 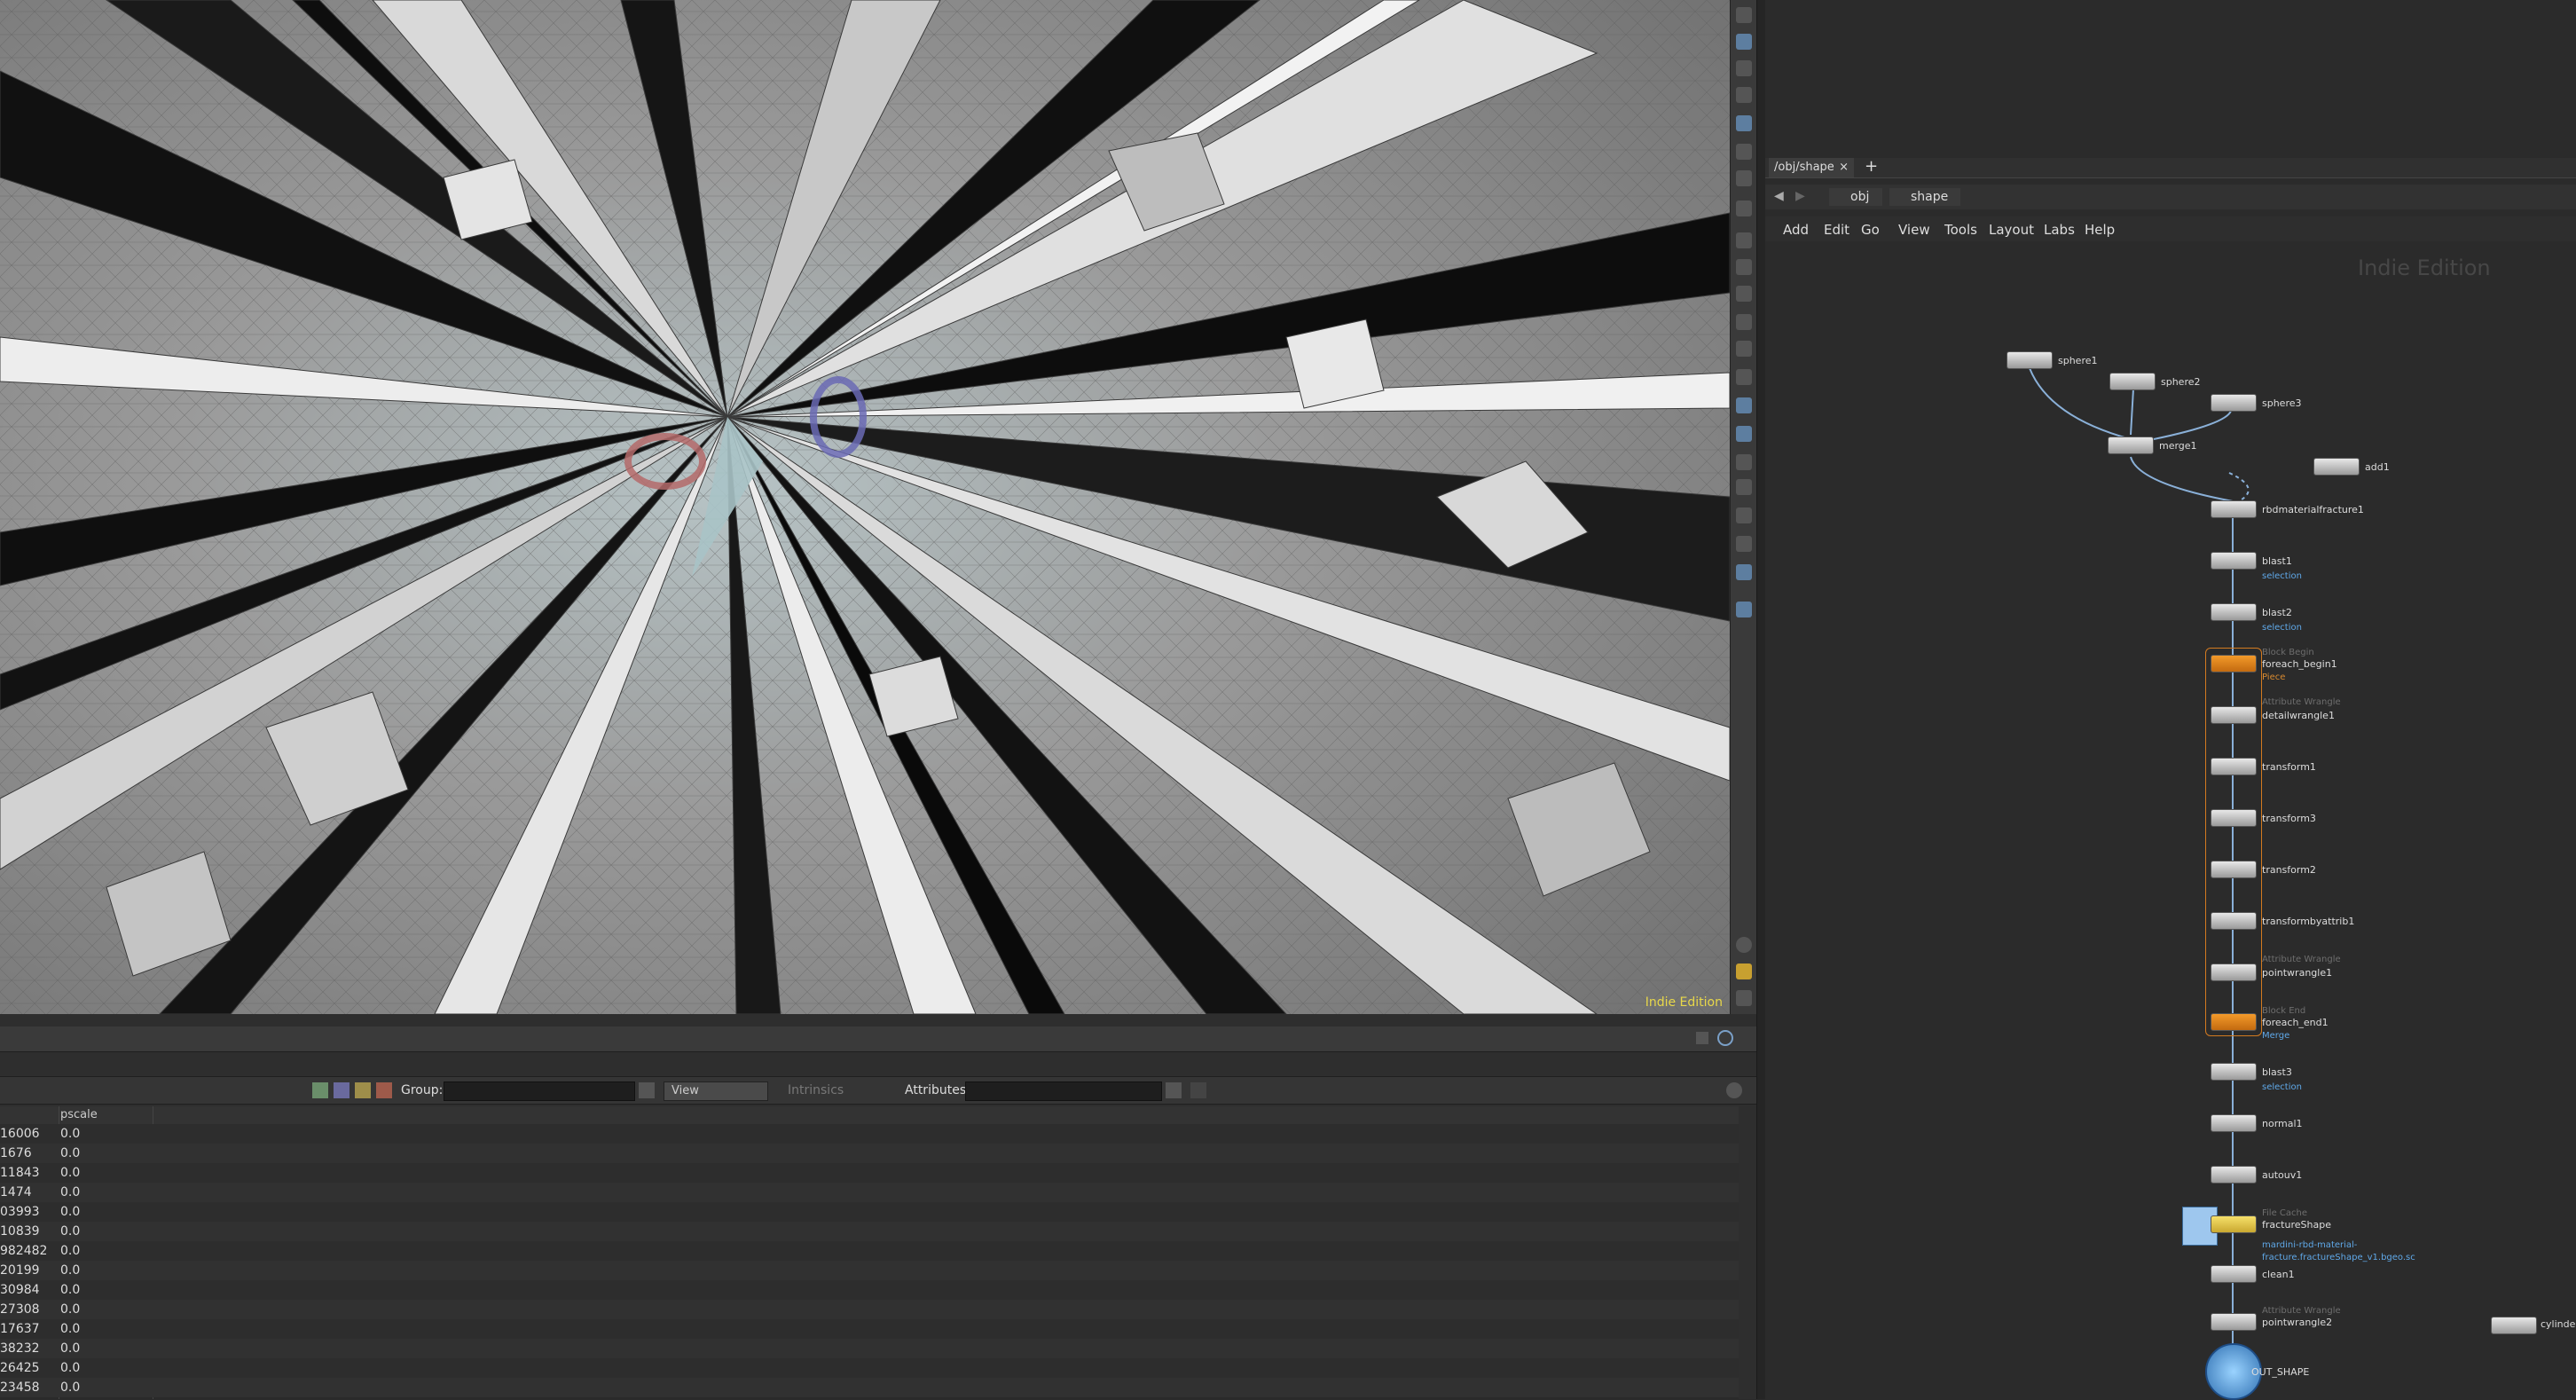 I want to click on table-row: 11843 0.0, so click(x=869, y=1173).